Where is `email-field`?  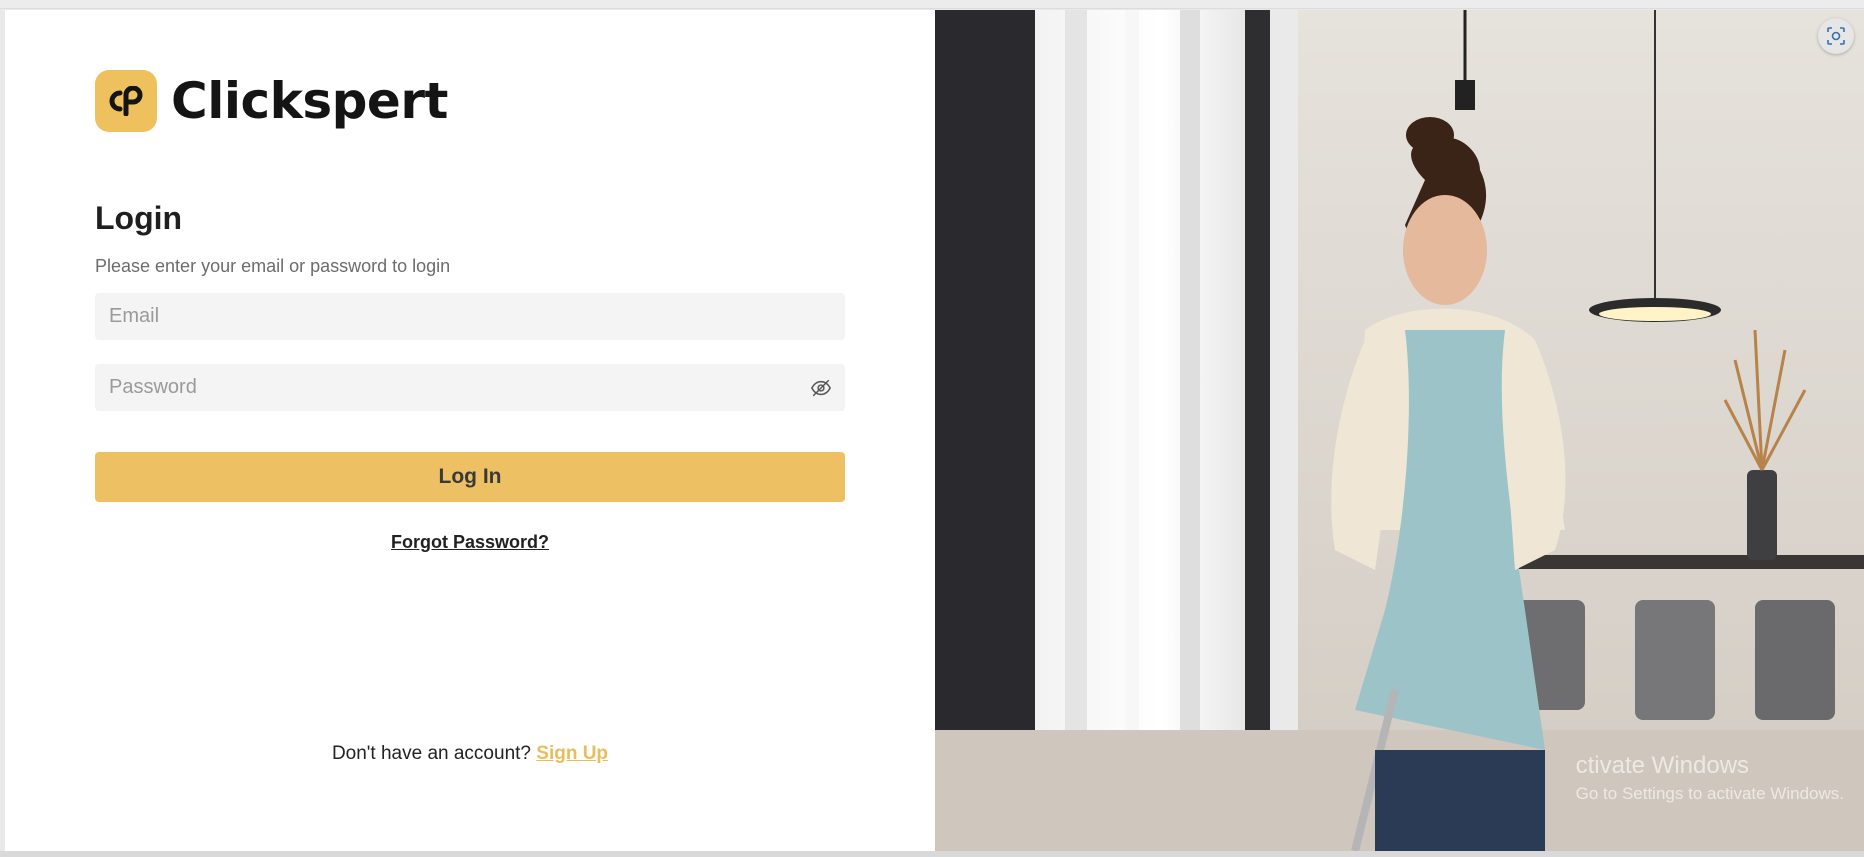
email-field is located at coordinates (470, 316).